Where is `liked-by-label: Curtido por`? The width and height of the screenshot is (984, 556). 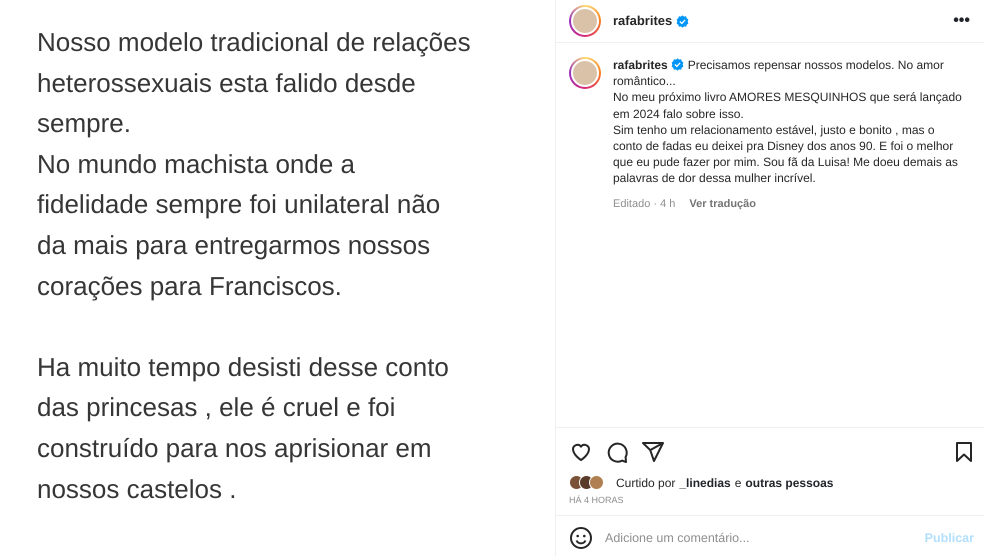 liked-by-label: Curtido por is located at coordinates (646, 483).